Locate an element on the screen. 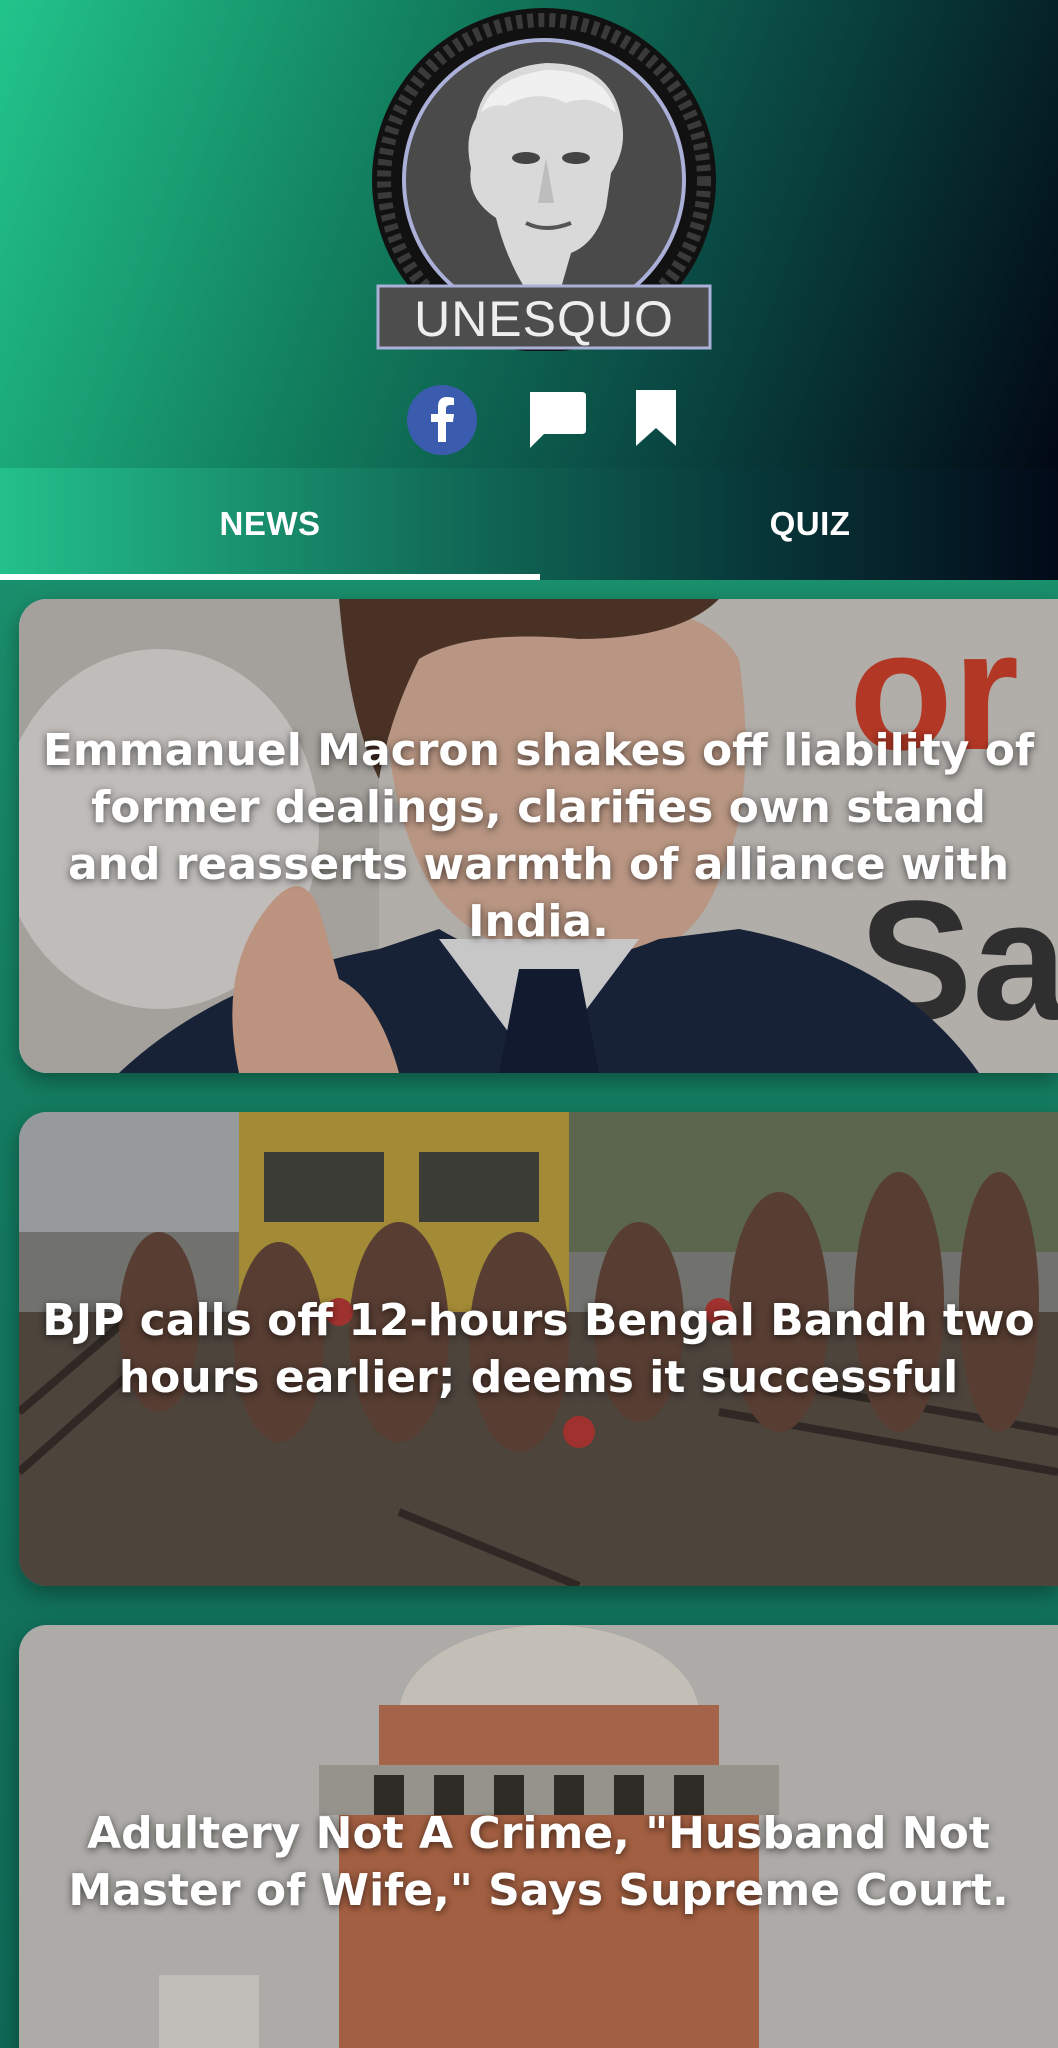 The width and height of the screenshot is (1058, 2048). svg-text: UNESQUO is located at coordinates (544, 319).